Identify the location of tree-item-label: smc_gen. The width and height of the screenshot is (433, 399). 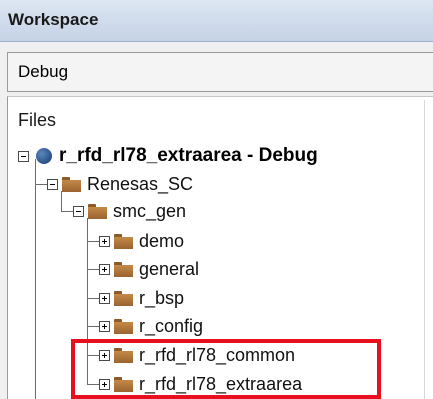
(150, 210).